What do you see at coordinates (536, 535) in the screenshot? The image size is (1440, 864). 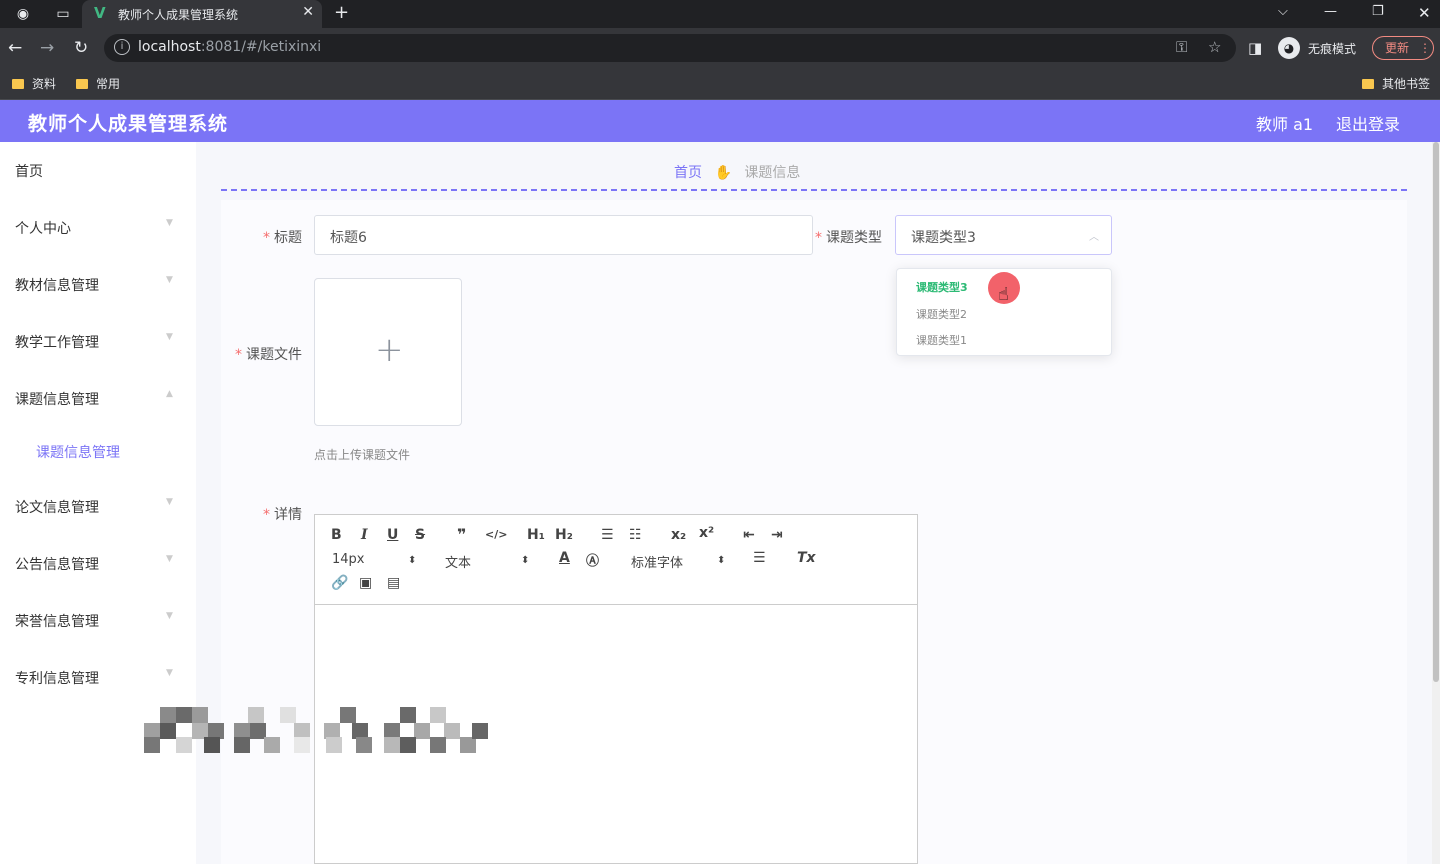 I see `header-1-icon: H₁` at bounding box center [536, 535].